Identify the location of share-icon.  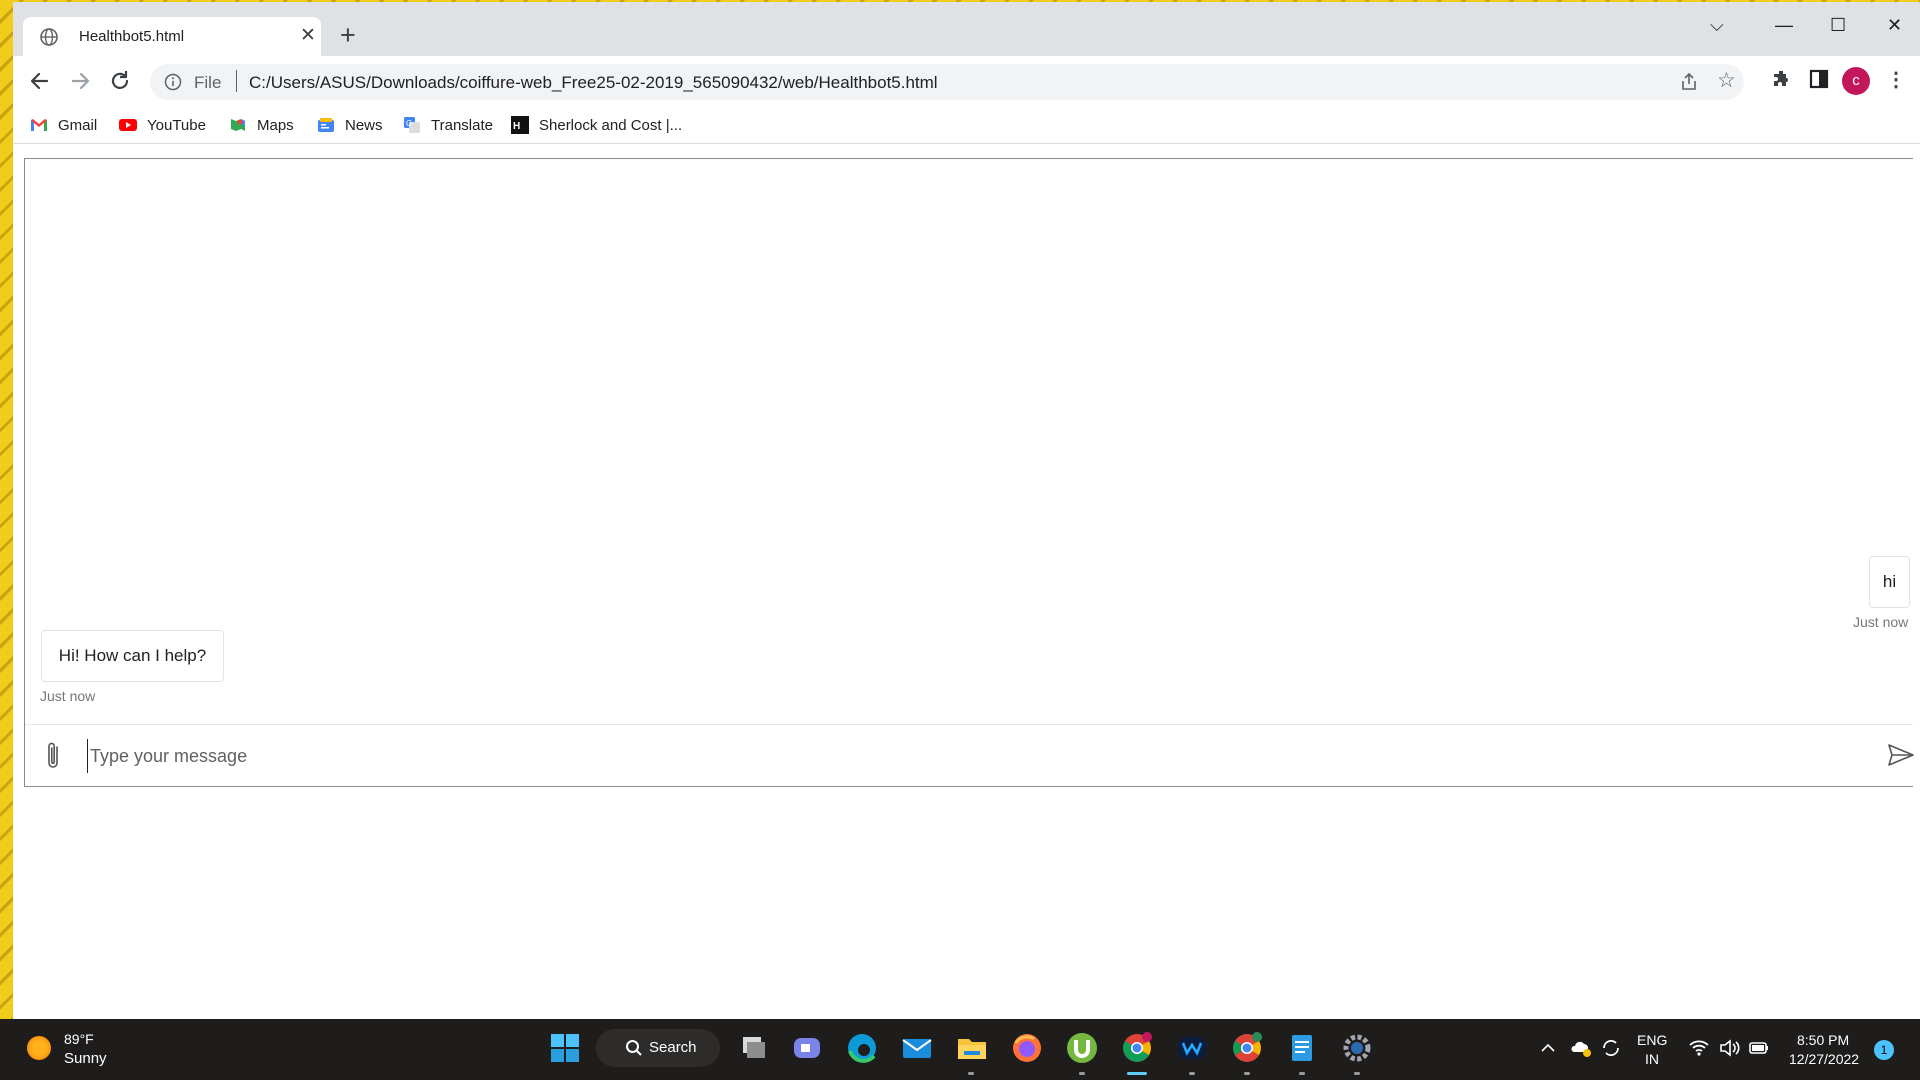
(1689, 82).